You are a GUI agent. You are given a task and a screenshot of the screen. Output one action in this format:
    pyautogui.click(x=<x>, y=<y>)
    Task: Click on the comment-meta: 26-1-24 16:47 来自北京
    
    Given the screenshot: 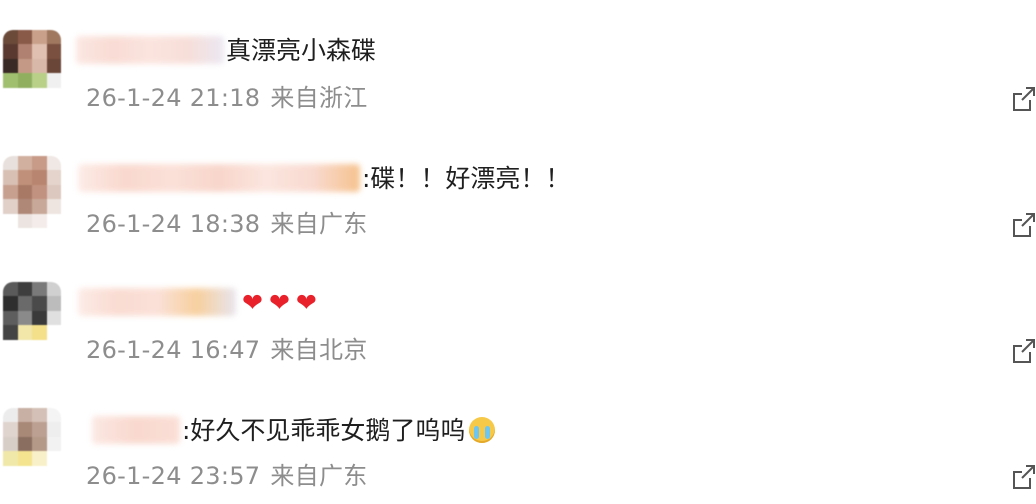 What is the action you would take?
    pyautogui.click(x=227, y=350)
    